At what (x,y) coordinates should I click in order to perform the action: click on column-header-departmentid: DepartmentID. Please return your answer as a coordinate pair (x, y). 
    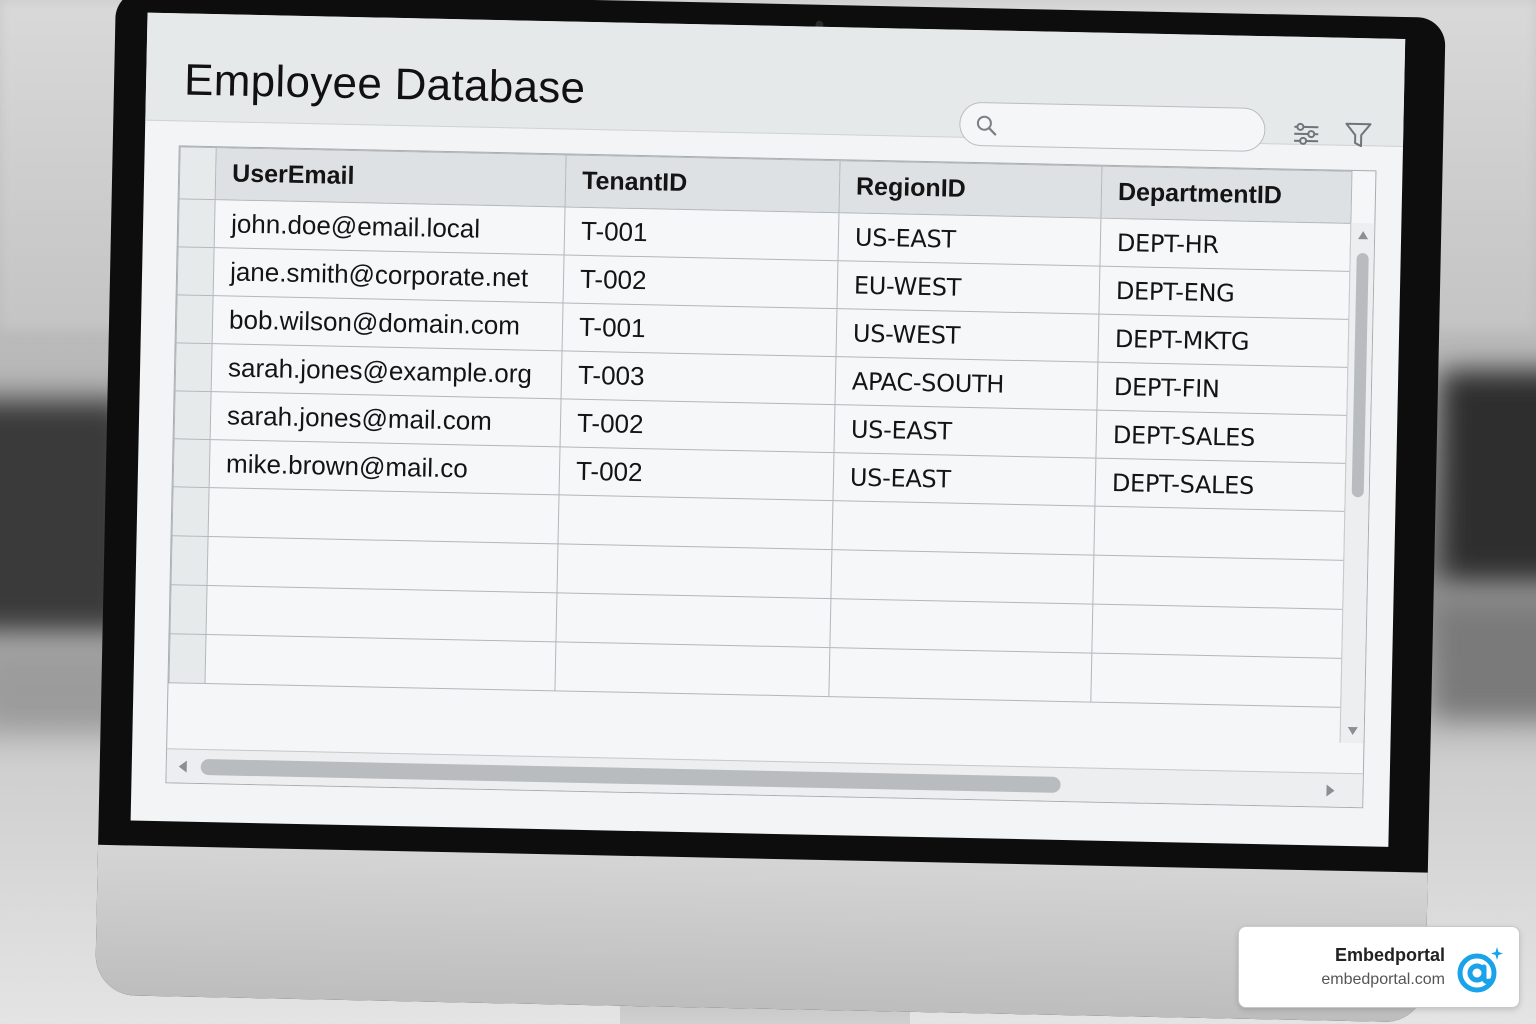
    Looking at the image, I should click on (1226, 195).